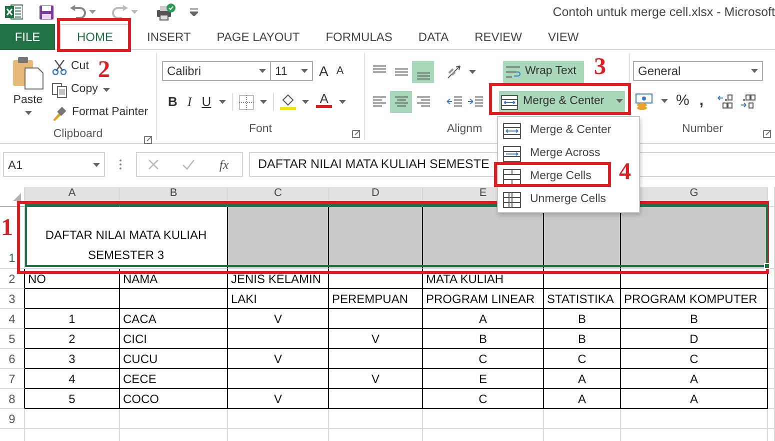 The height and width of the screenshot is (441, 775). Describe the element at coordinates (725, 101) in the screenshot. I see `increase-decimal-icon` at that location.